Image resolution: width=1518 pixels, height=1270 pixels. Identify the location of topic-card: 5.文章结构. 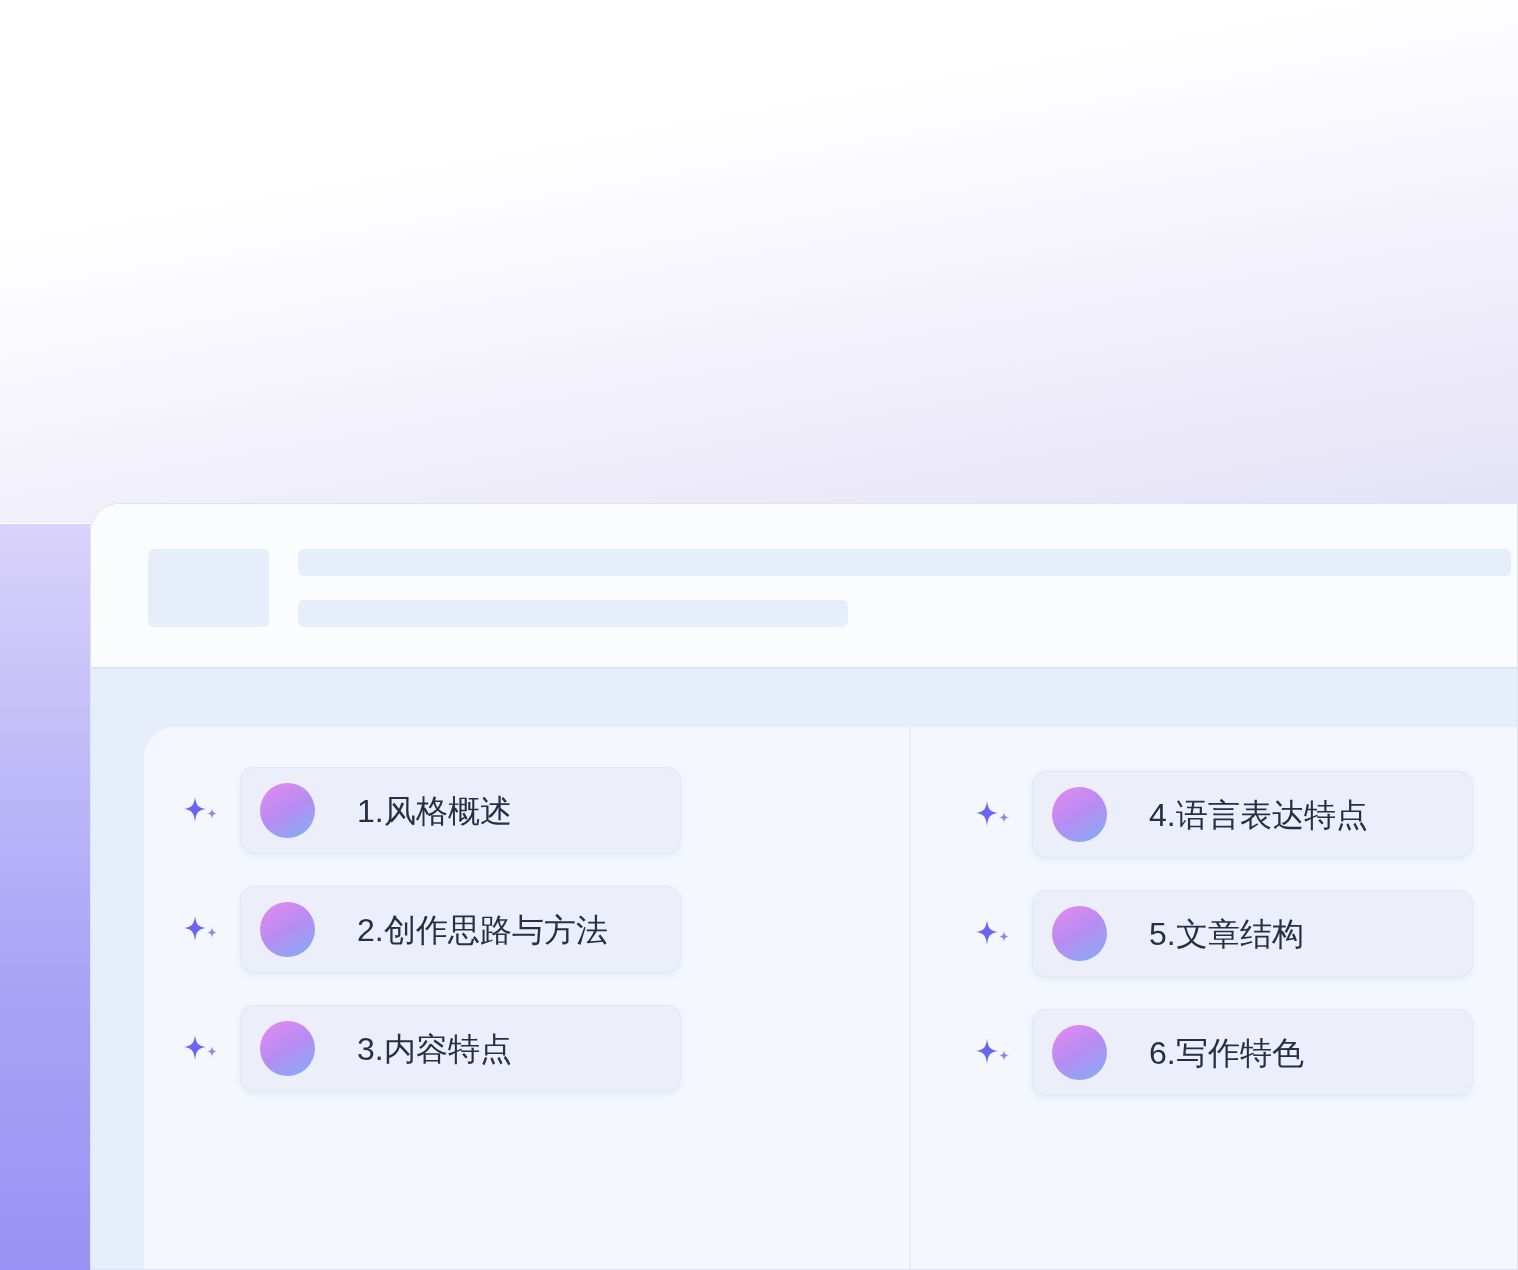
(1252, 933).